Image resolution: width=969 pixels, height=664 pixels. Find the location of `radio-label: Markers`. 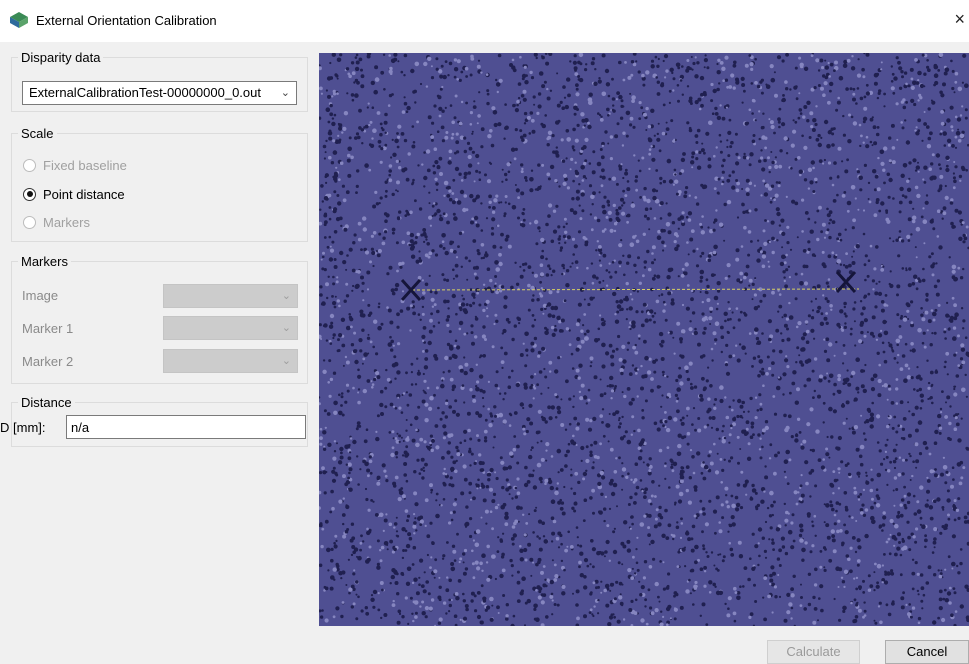

radio-label: Markers is located at coordinates (66, 222).